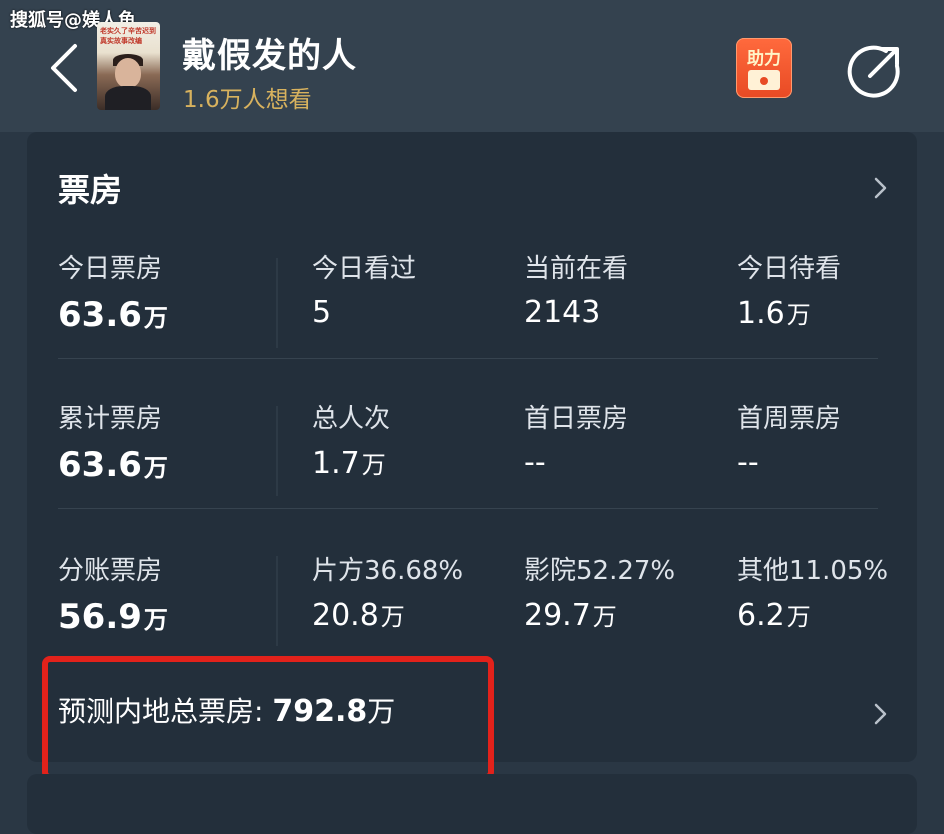 The image size is (944, 834). I want to click on box-office-more-button, so click(880, 188).